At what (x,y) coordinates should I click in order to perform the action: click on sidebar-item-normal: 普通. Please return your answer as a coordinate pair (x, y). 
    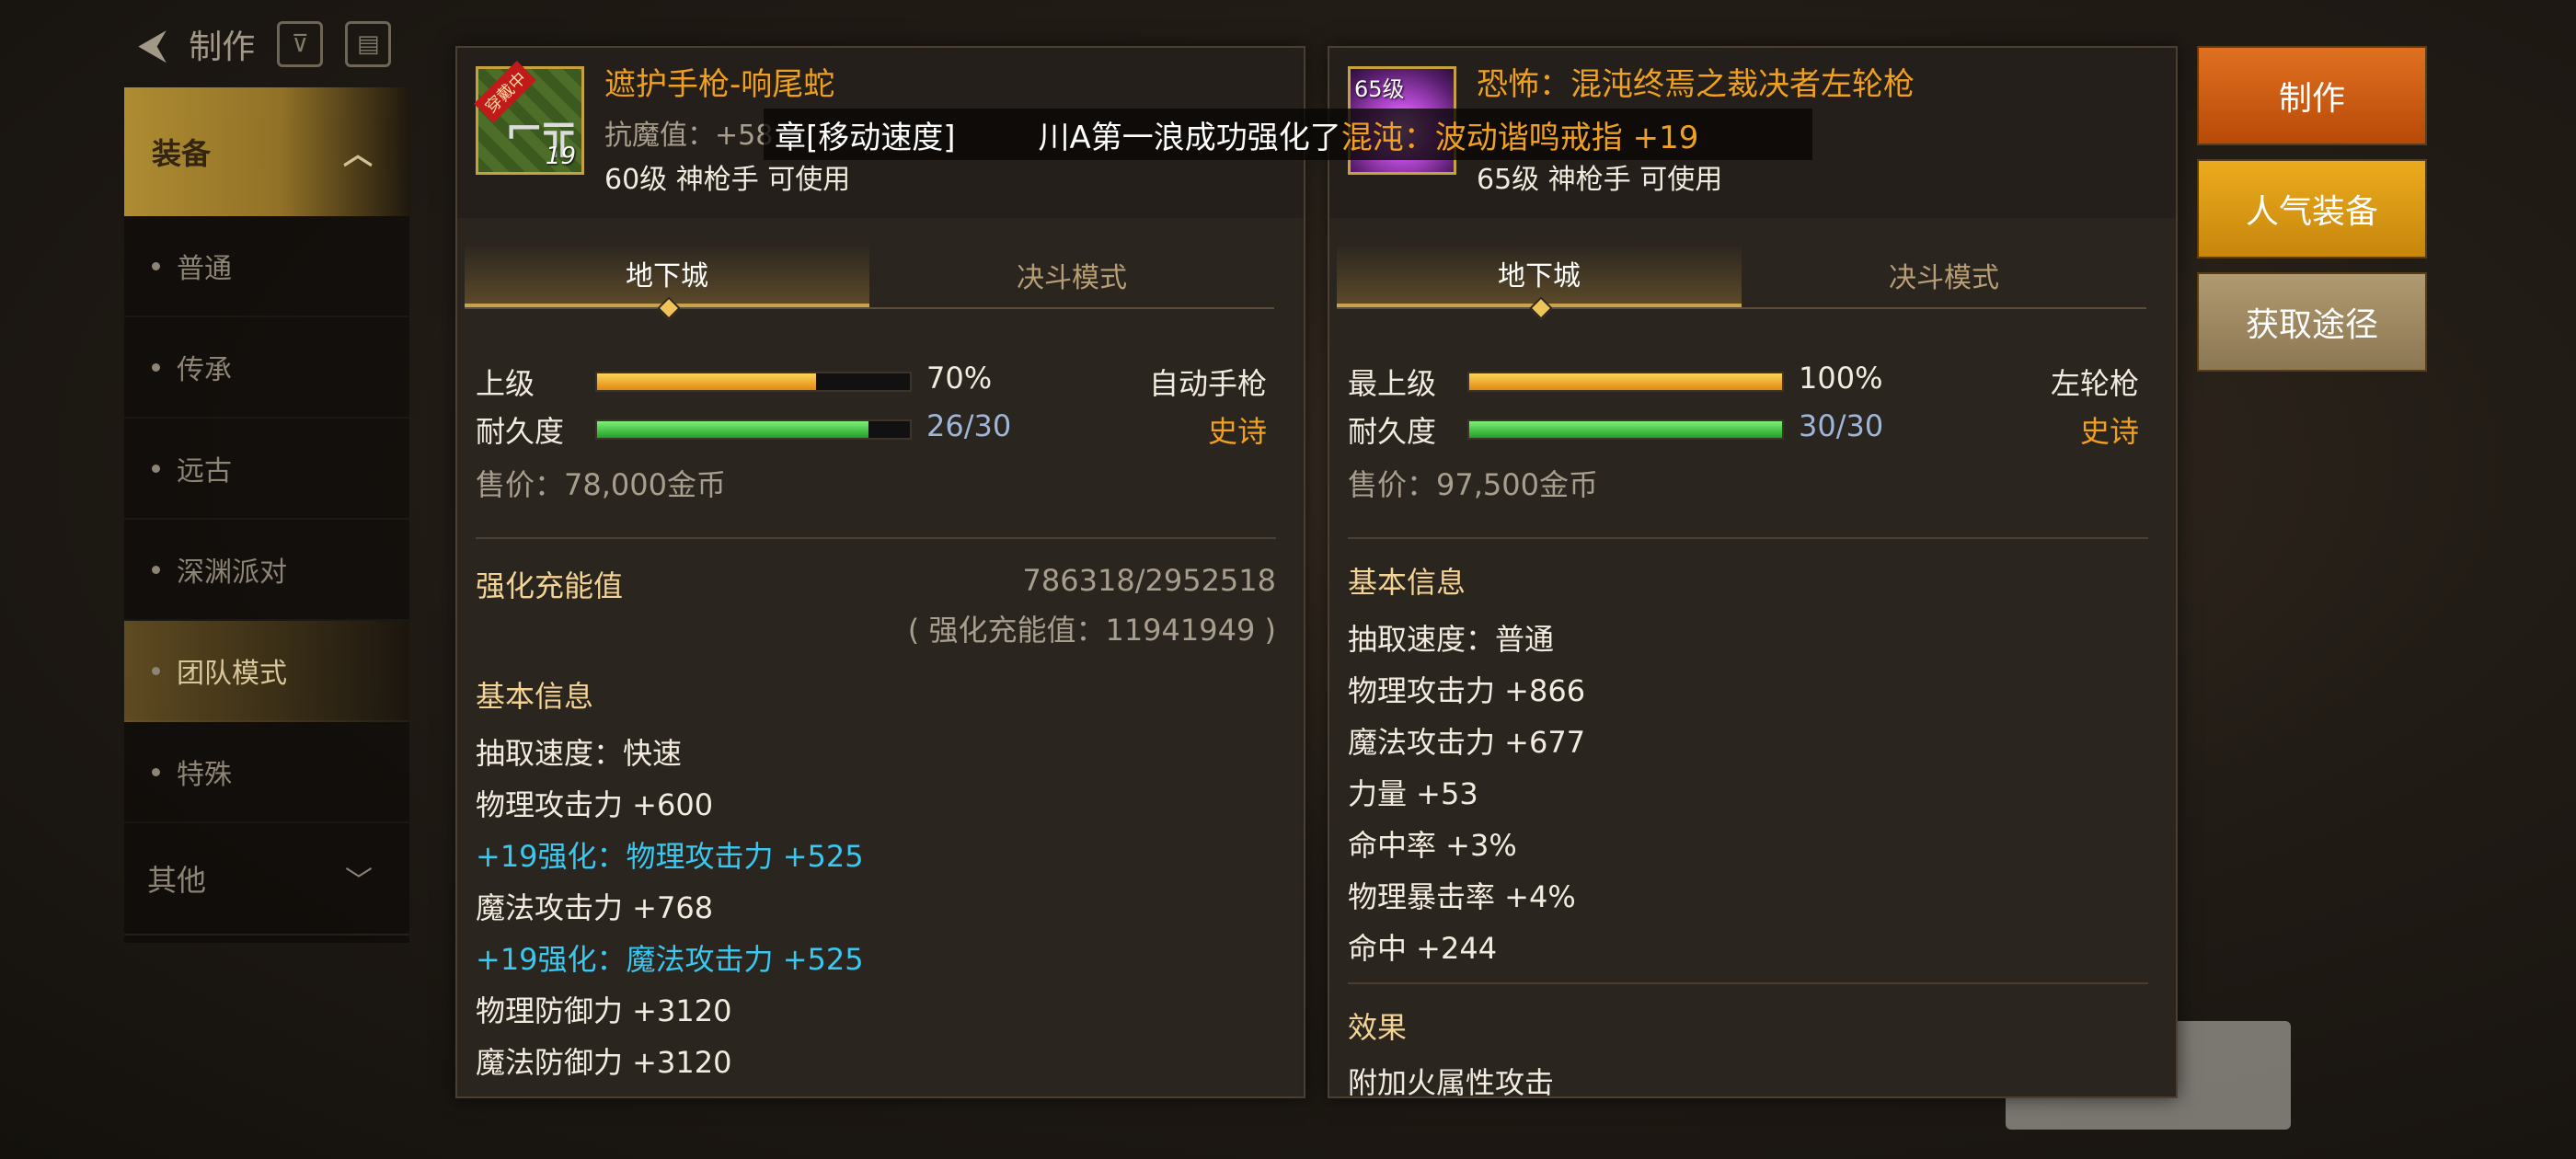
    Looking at the image, I should click on (266, 266).